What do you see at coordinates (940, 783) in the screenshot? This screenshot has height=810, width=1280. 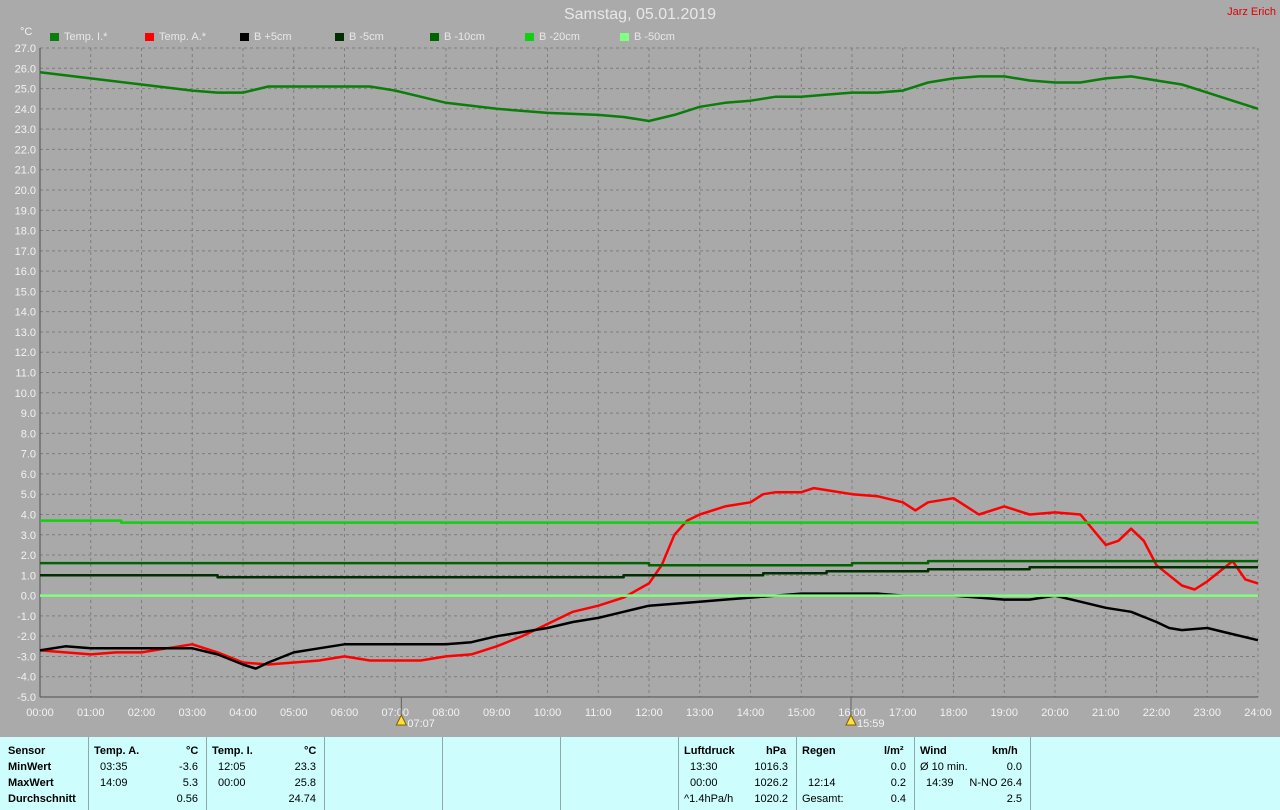 I see `wind-max-time: 14:39` at bounding box center [940, 783].